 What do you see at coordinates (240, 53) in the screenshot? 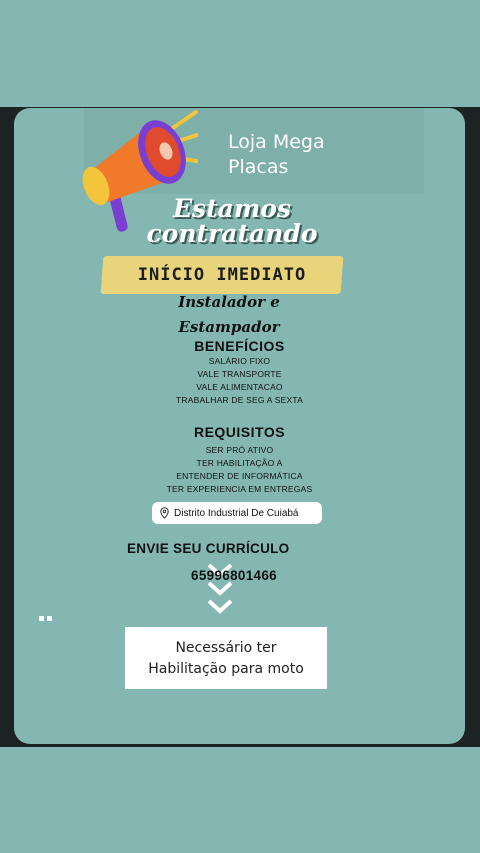
I see `top-background` at bounding box center [240, 53].